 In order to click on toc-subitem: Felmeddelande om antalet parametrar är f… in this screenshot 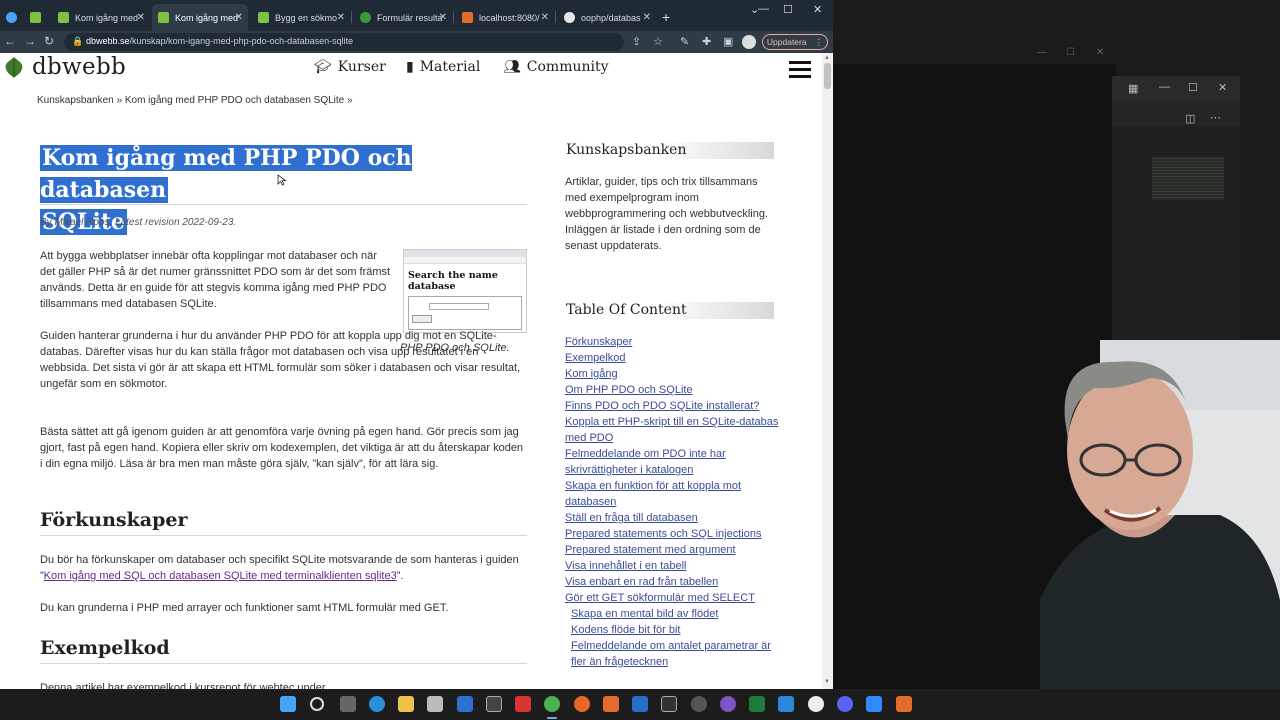, I will do `click(672, 654)`.